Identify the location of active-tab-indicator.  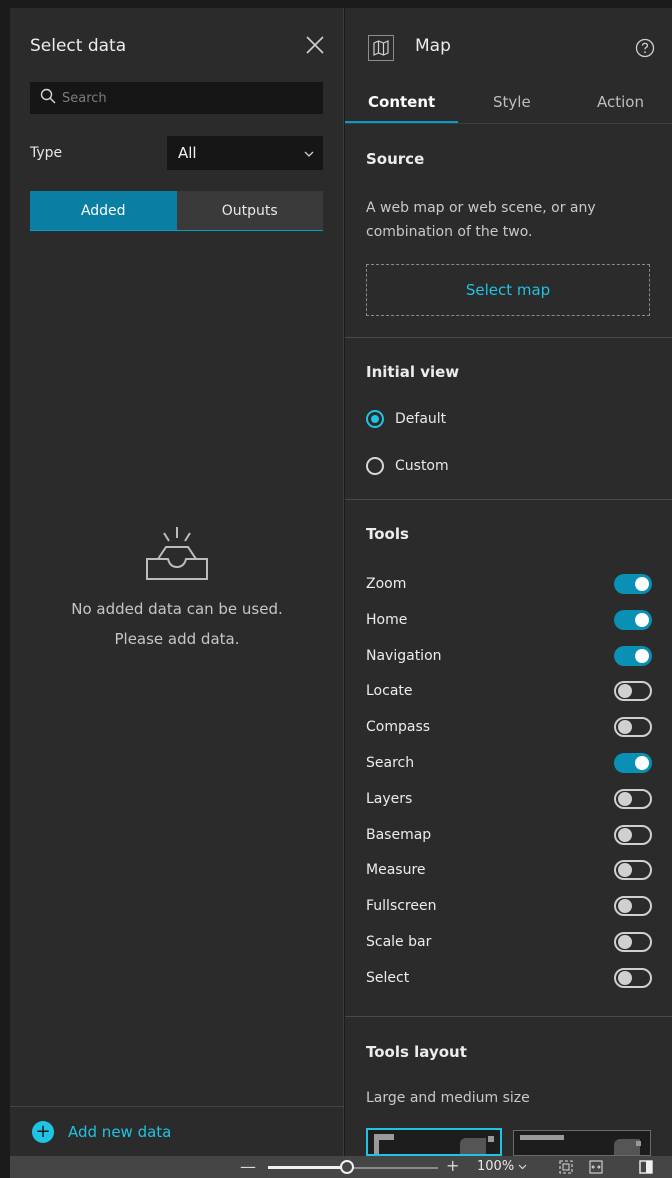
(401, 122).